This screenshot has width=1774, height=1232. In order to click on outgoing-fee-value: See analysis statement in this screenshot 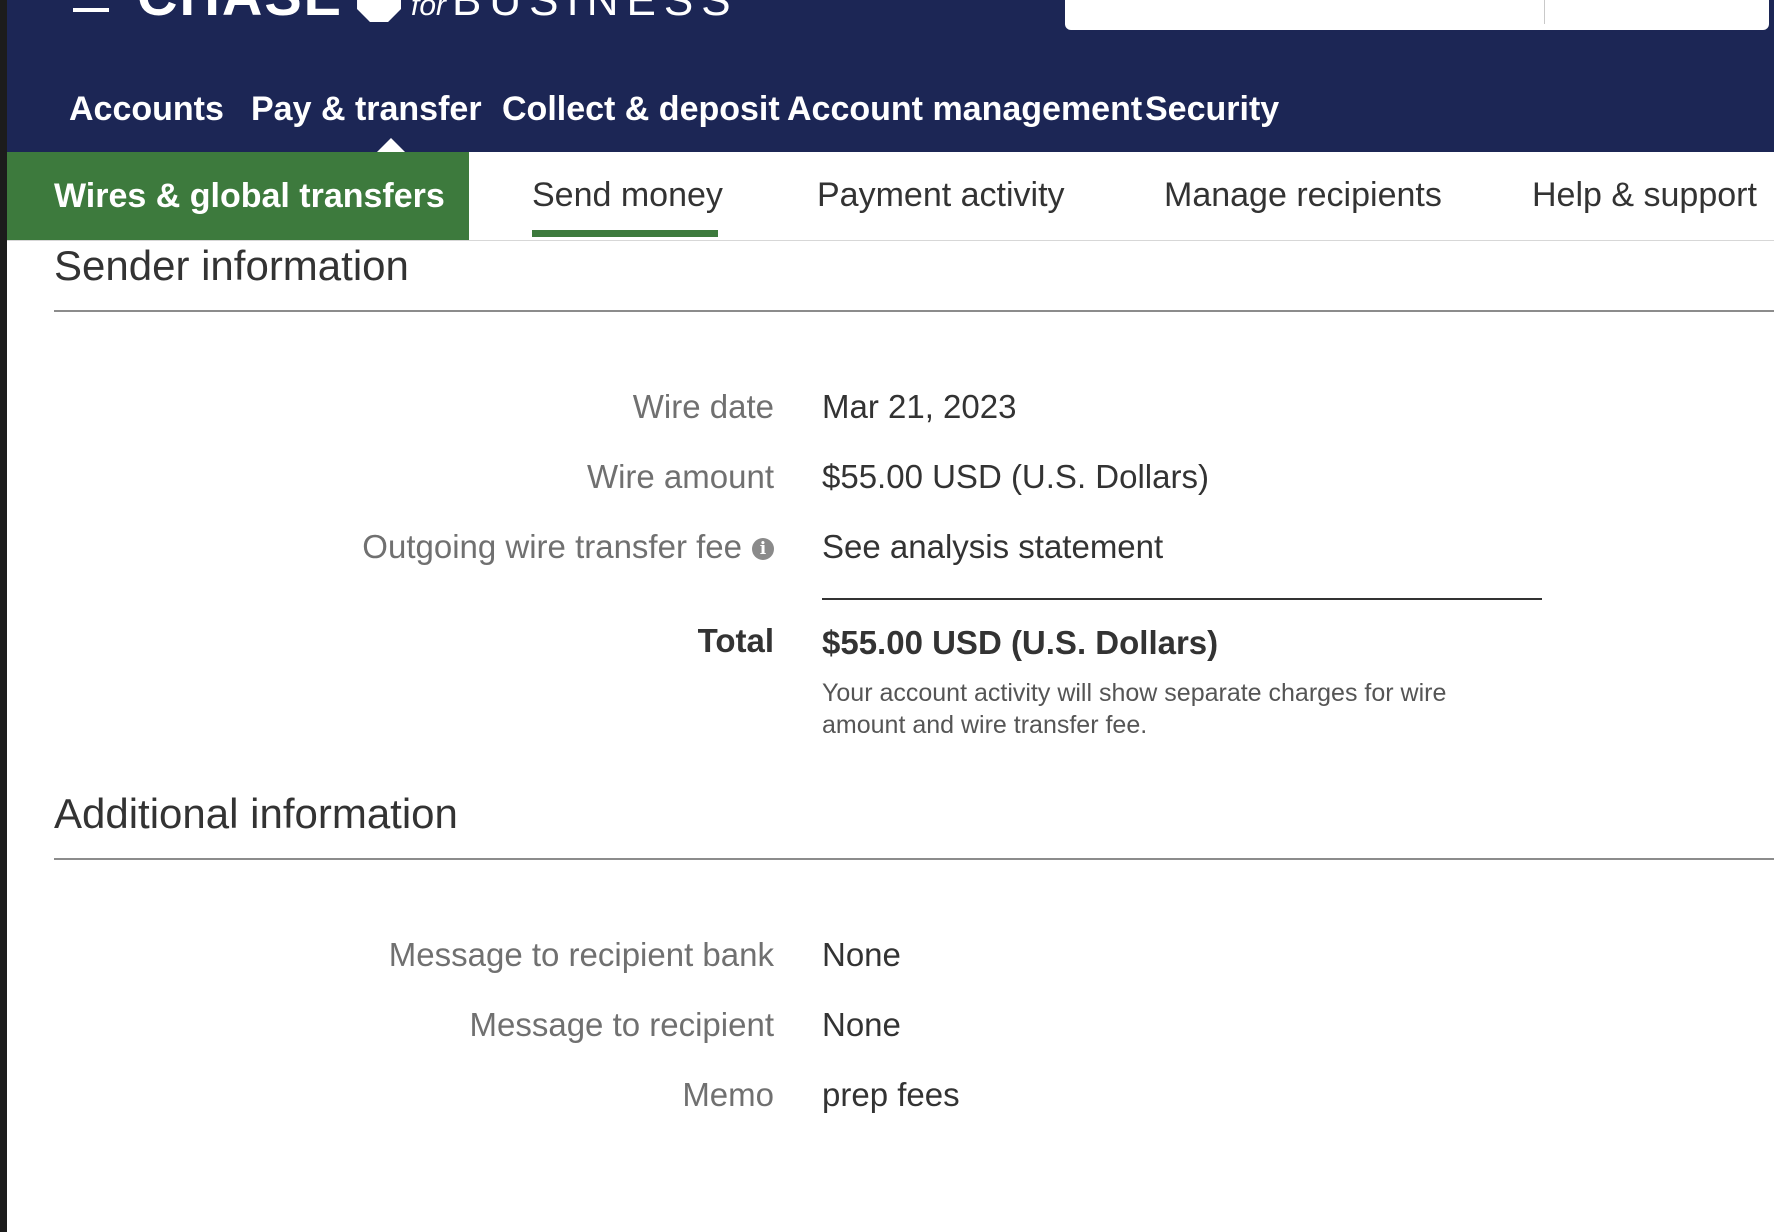, I will do `click(993, 546)`.